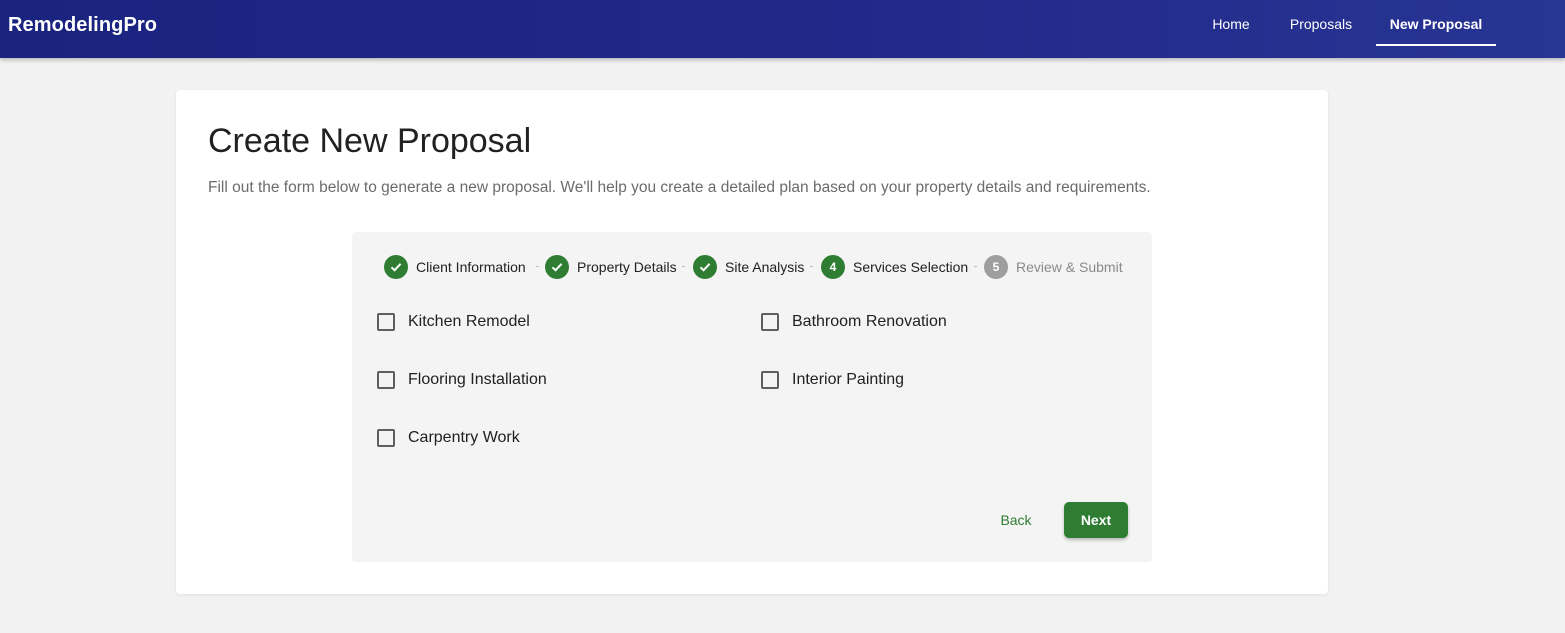  I want to click on step-label: Review & Submit, so click(1069, 267).